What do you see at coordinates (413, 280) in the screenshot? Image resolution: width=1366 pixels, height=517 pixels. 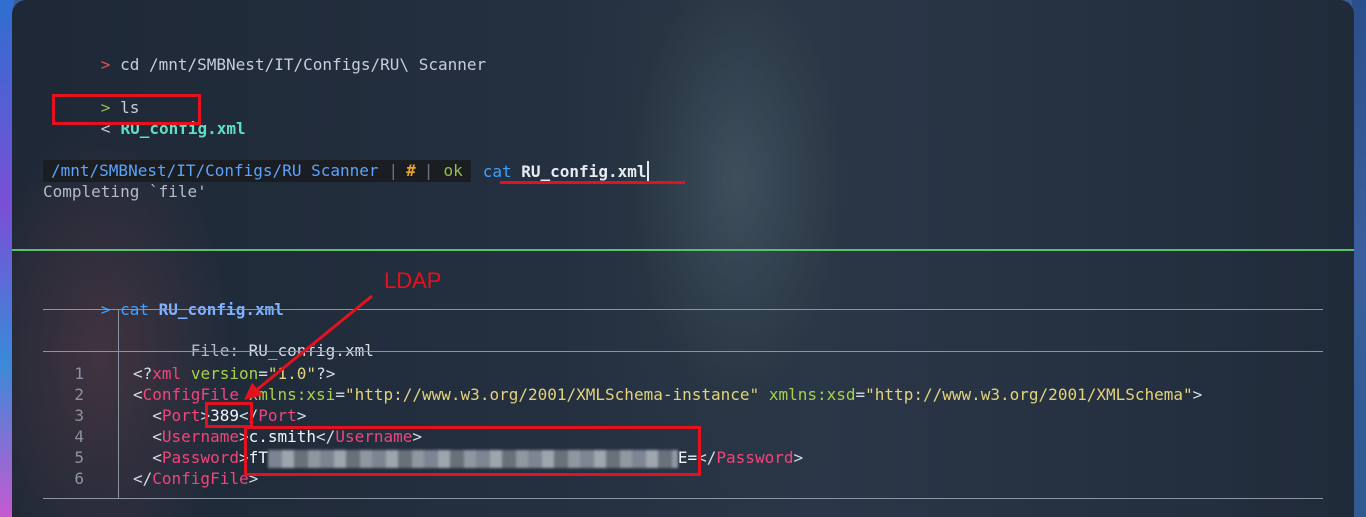 I see `annotation-label-ldap: LDAP` at bounding box center [413, 280].